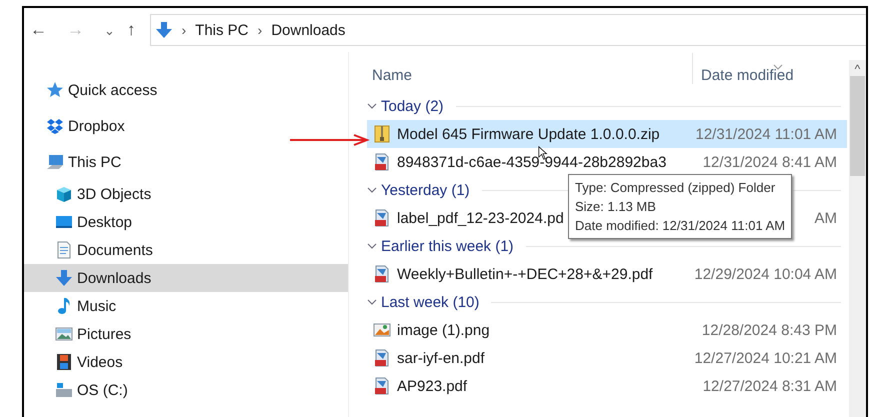 The width and height of the screenshot is (888, 417). Describe the element at coordinates (104, 222) in the screenshot. I see `nav-label: Desktop` at that location.